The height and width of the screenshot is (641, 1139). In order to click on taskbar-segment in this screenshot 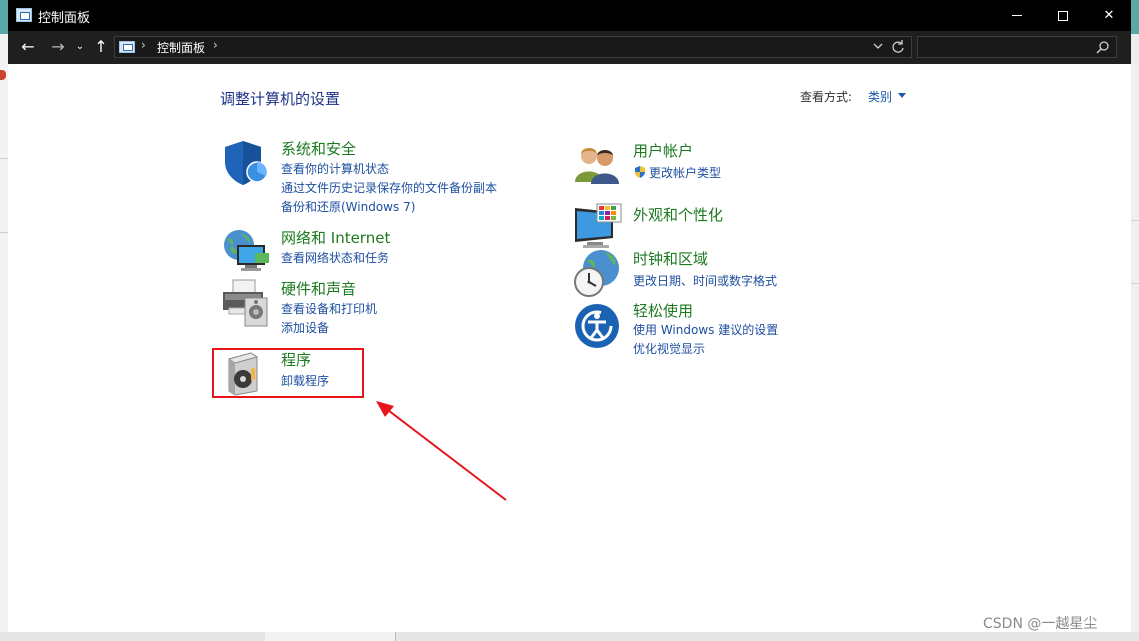, I will do `click(330, 636)`.